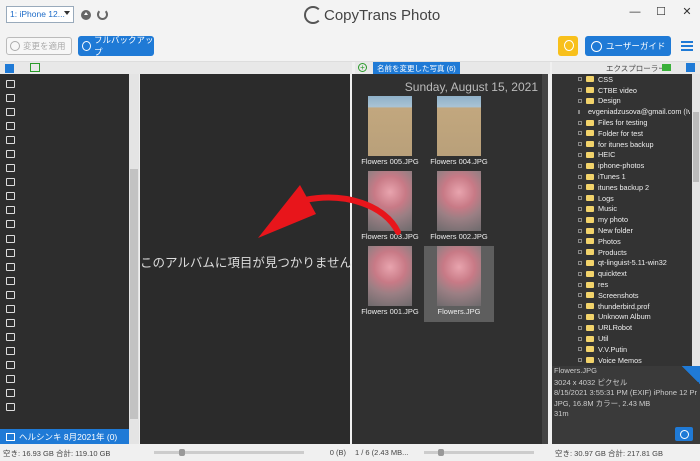 This screenshot has width=700, height=461. What do you see at coordinates (621, 284) in the screenshot?
I see `folder-tree-item: res` at bounding box center [621, 284].